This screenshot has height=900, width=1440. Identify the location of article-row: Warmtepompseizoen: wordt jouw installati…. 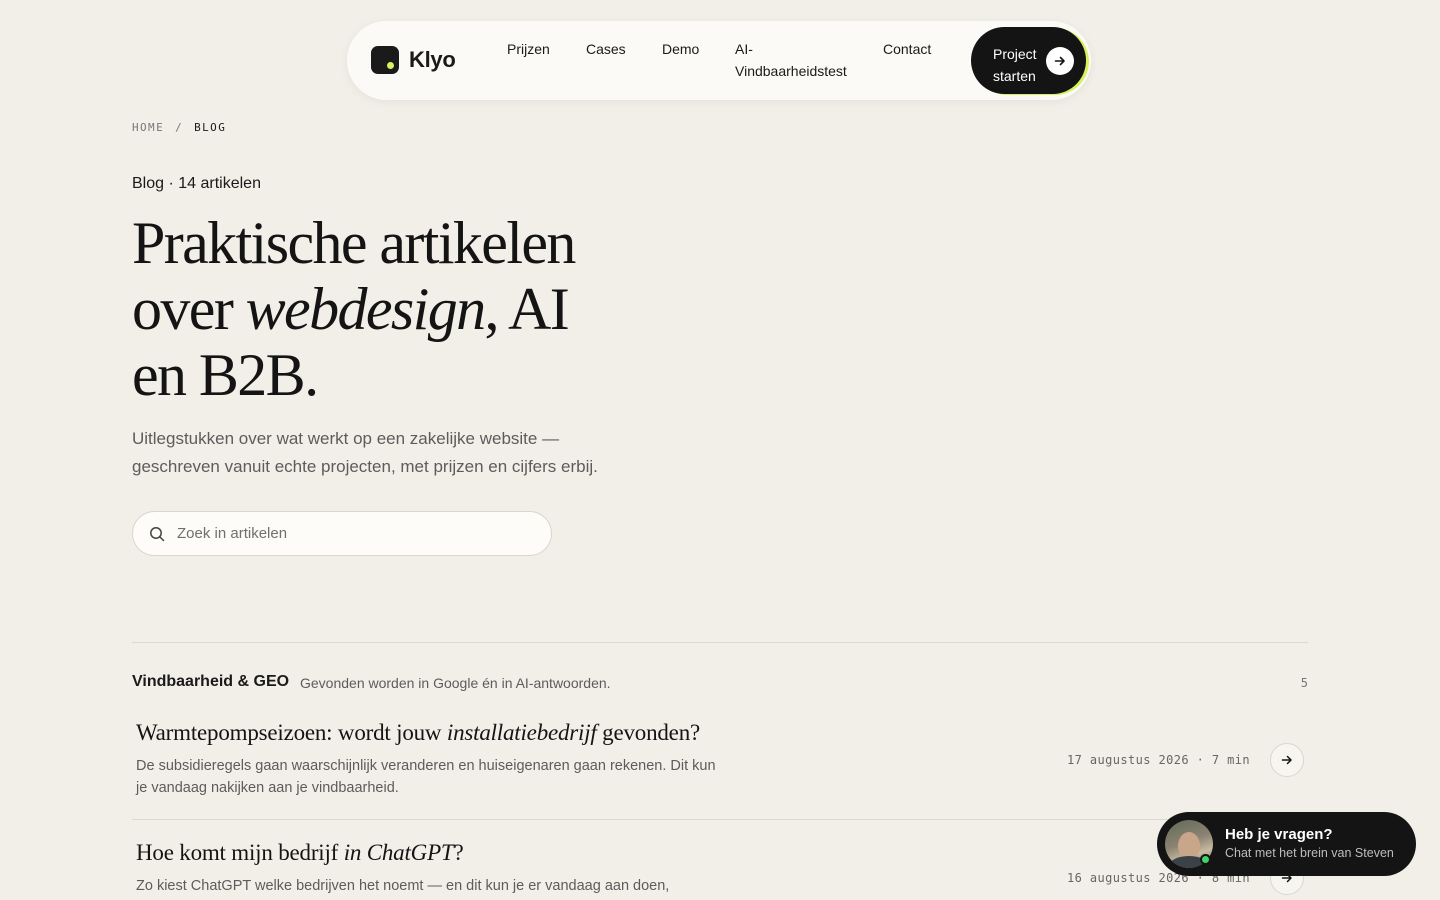
(720, 770).